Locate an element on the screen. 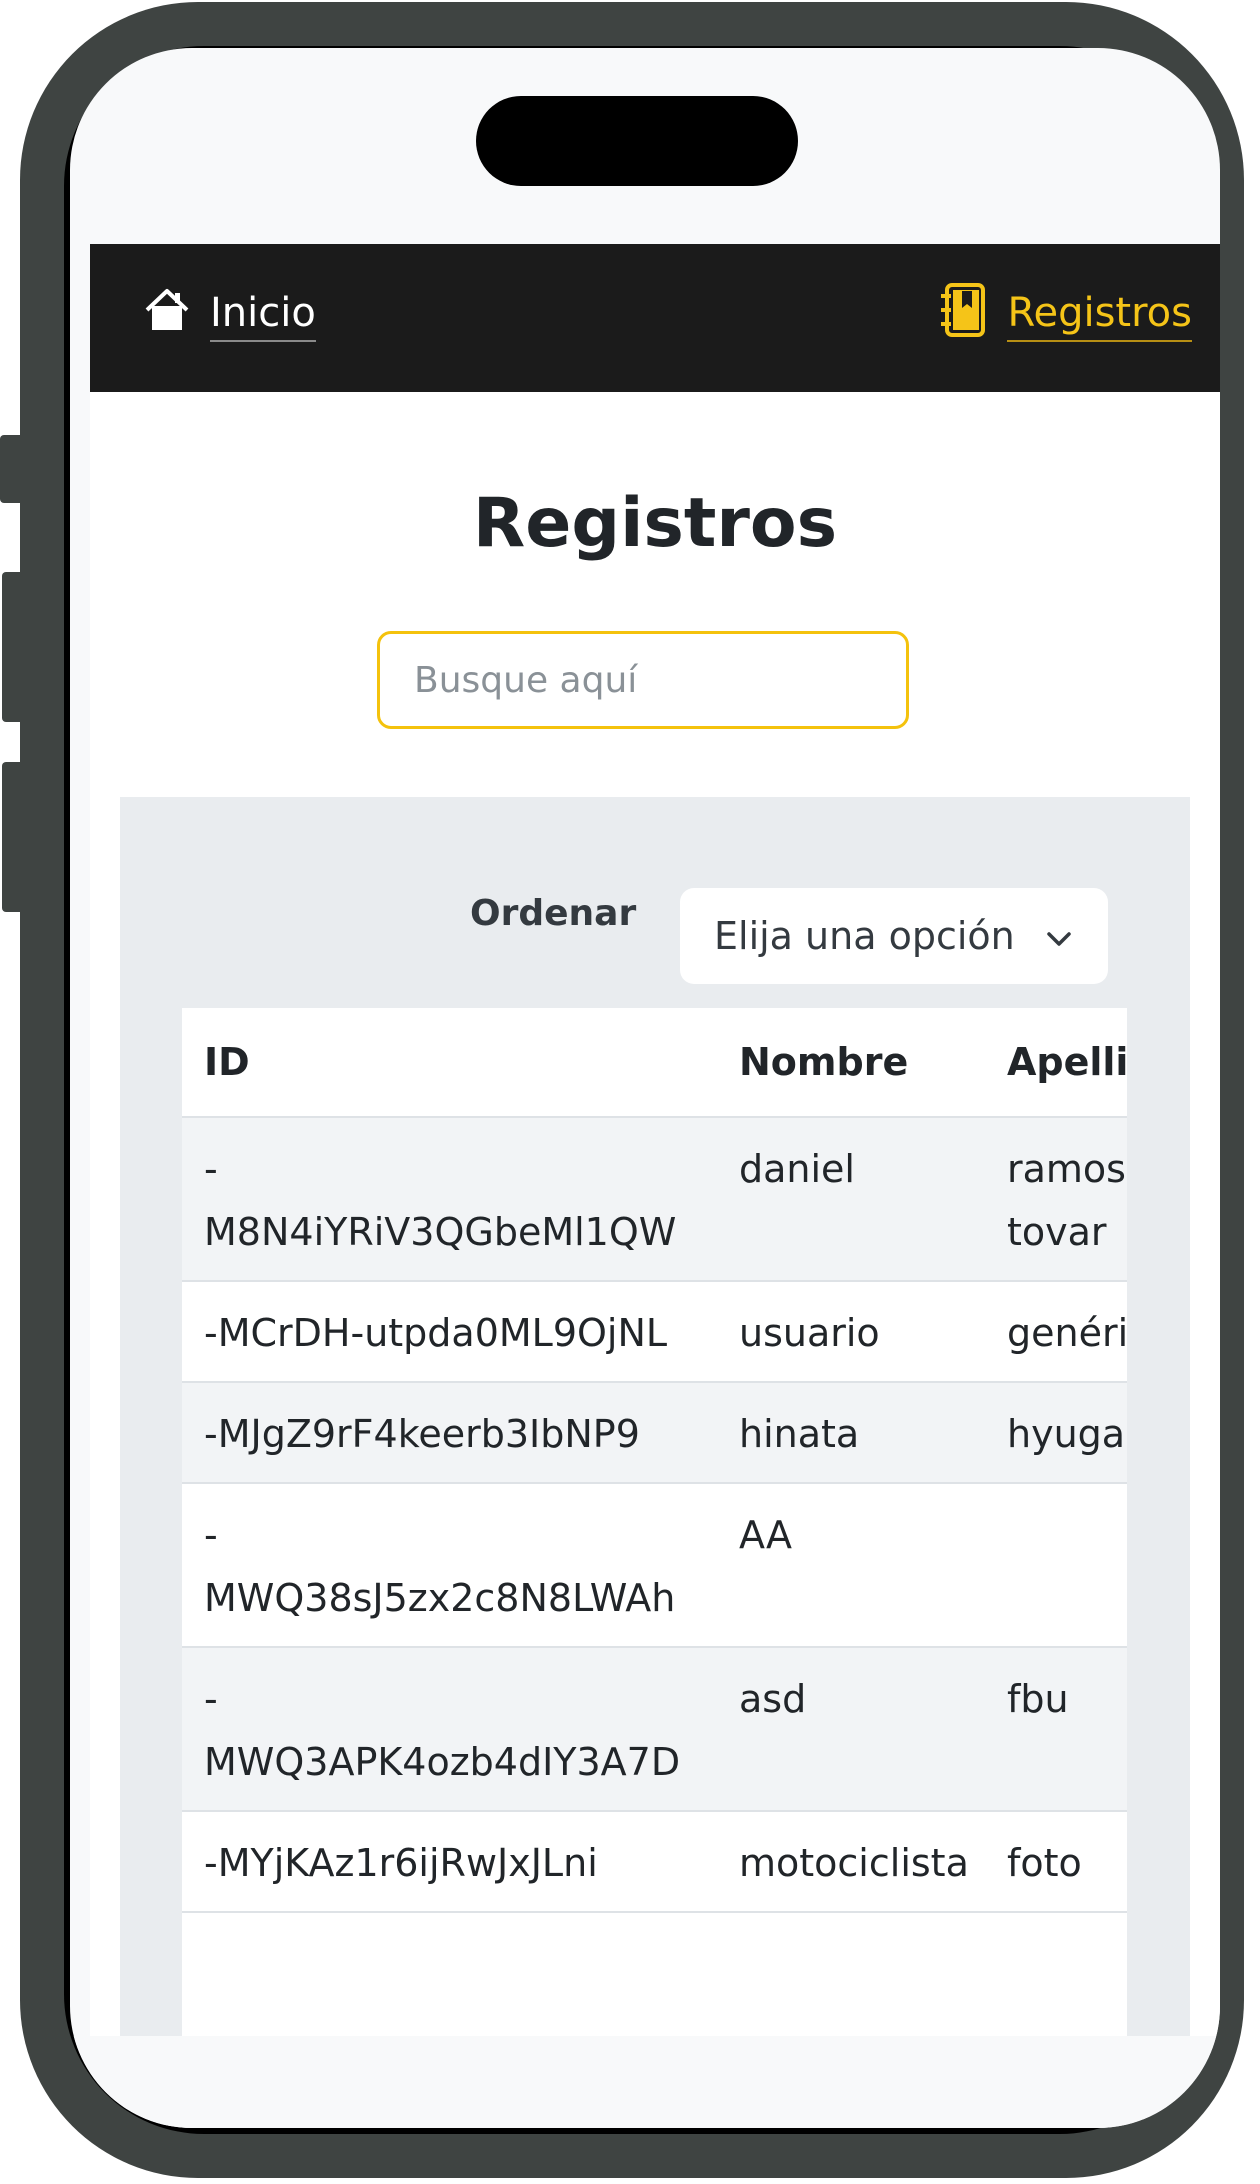  phone-volume-down-button is located at coordinates (12, 837).